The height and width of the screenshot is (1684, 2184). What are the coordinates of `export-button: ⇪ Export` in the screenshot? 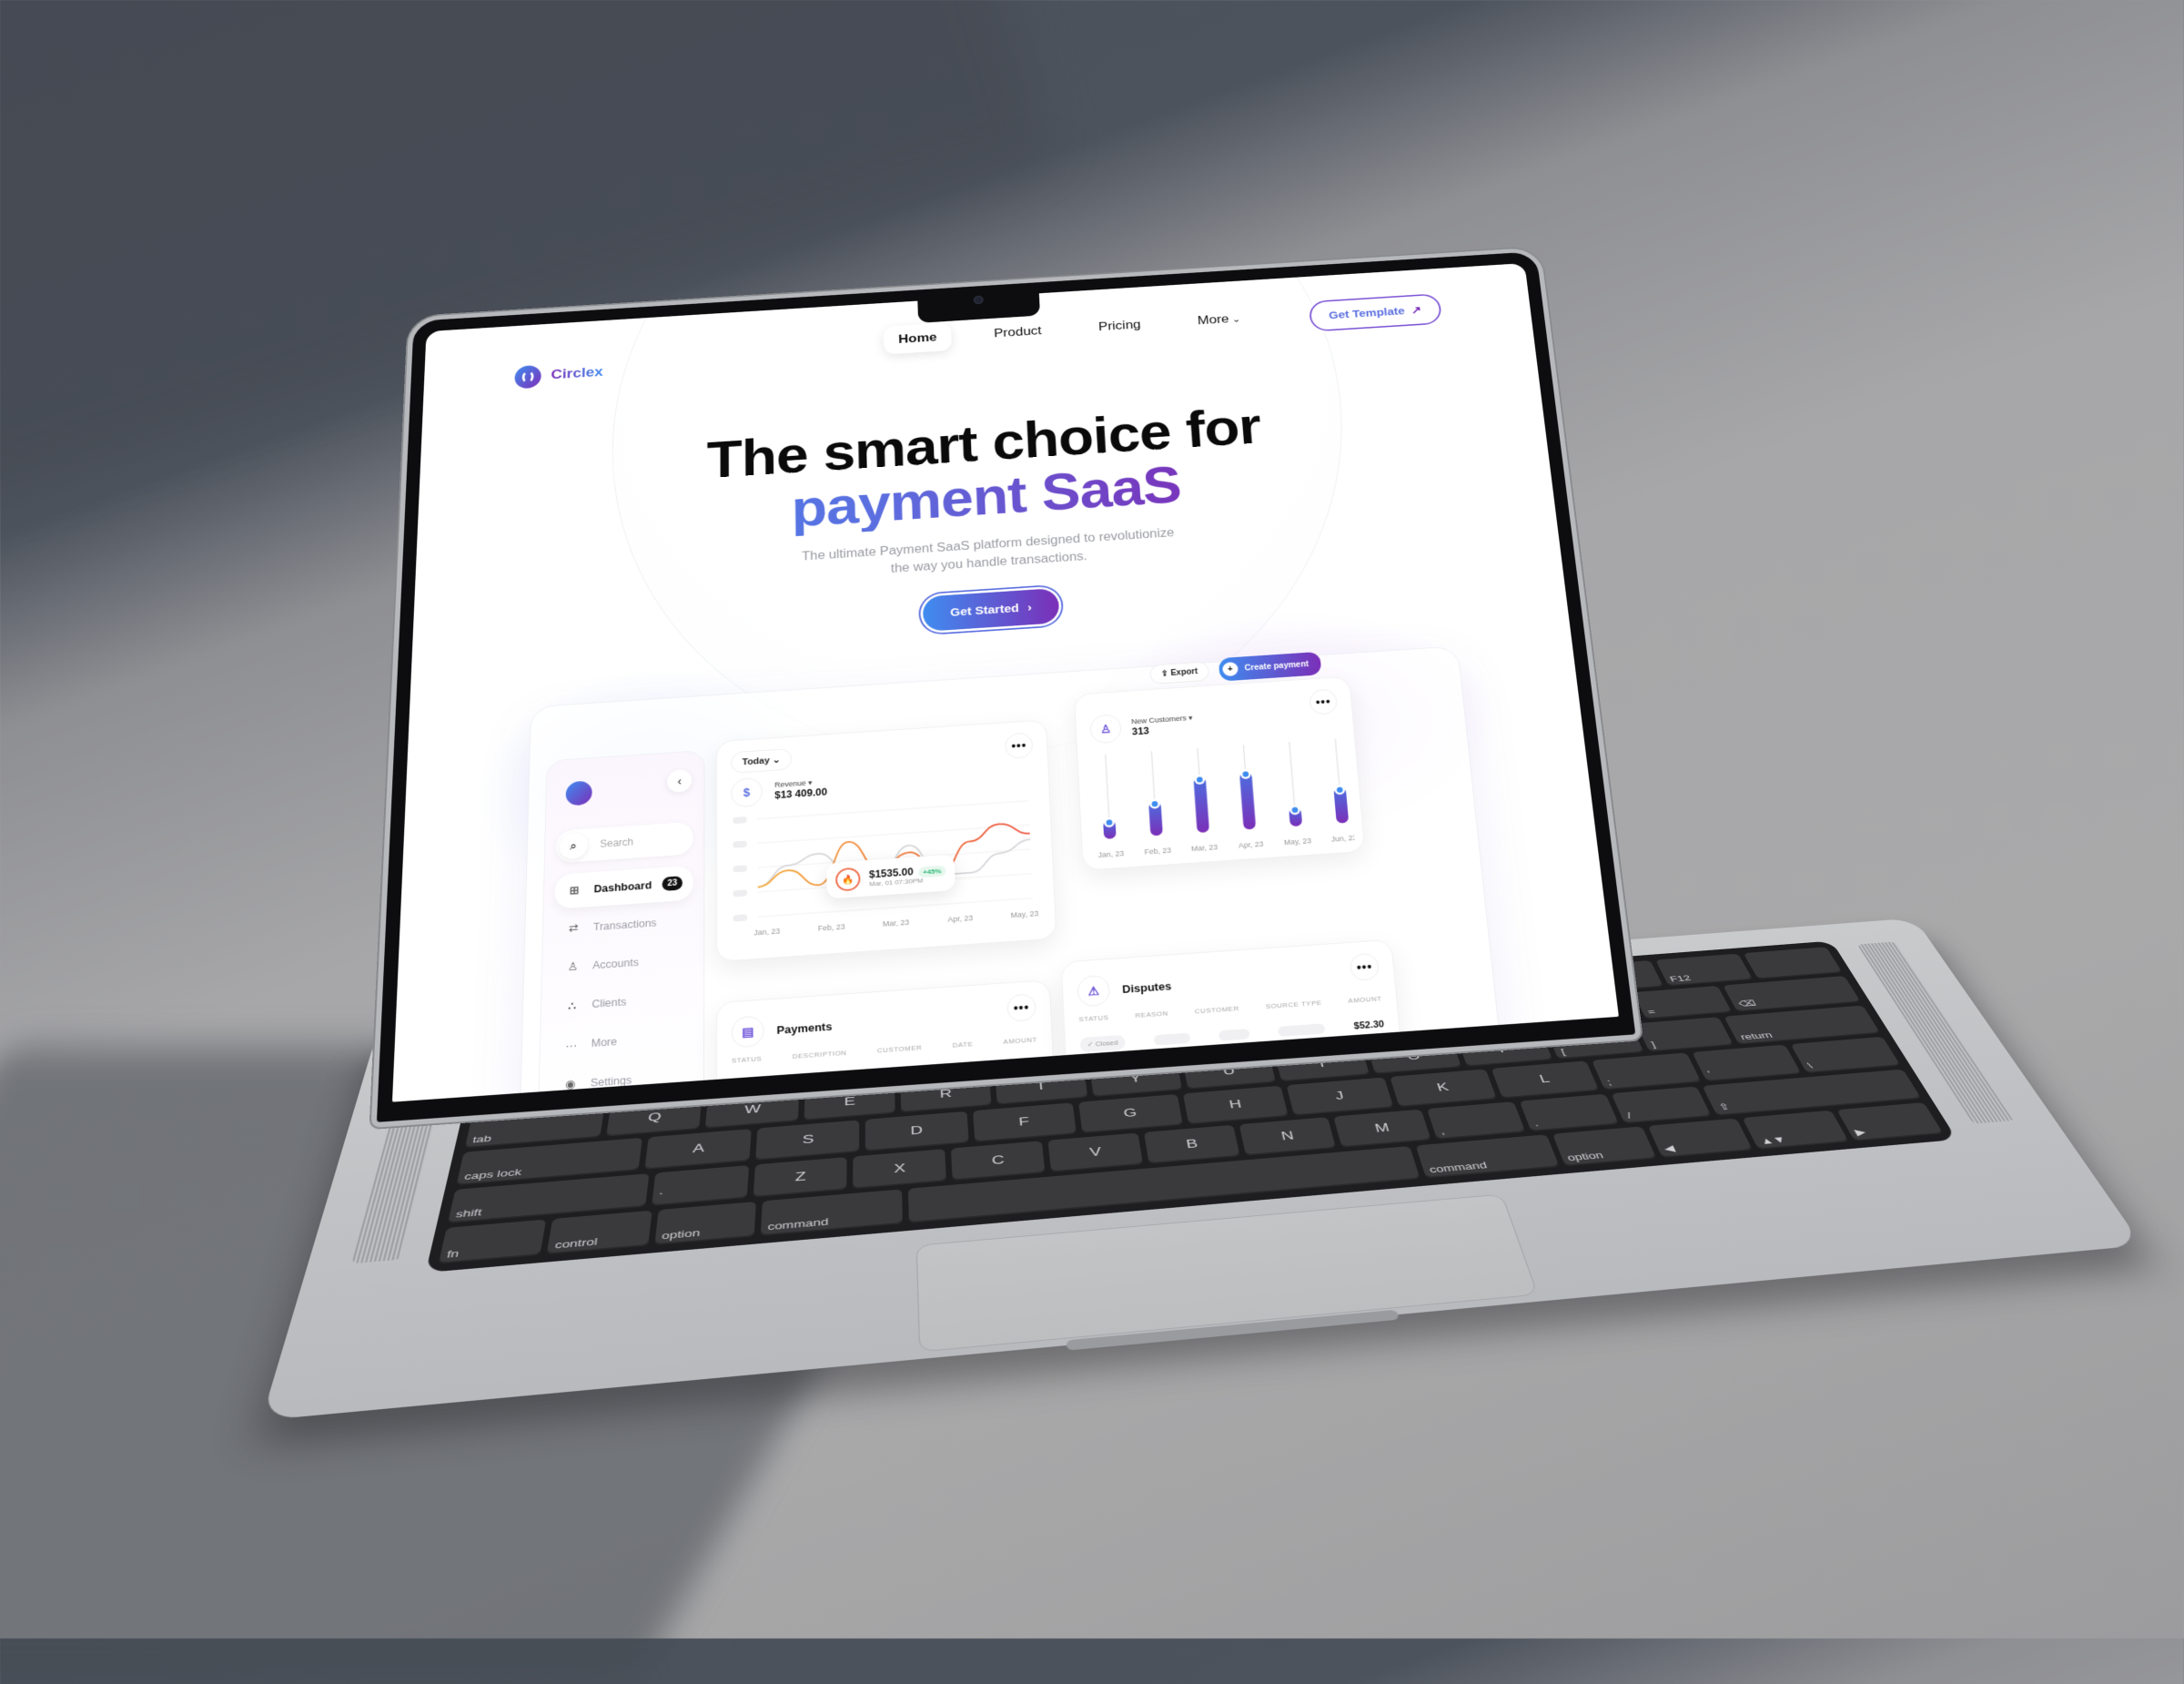 It's located at (1179, 673).